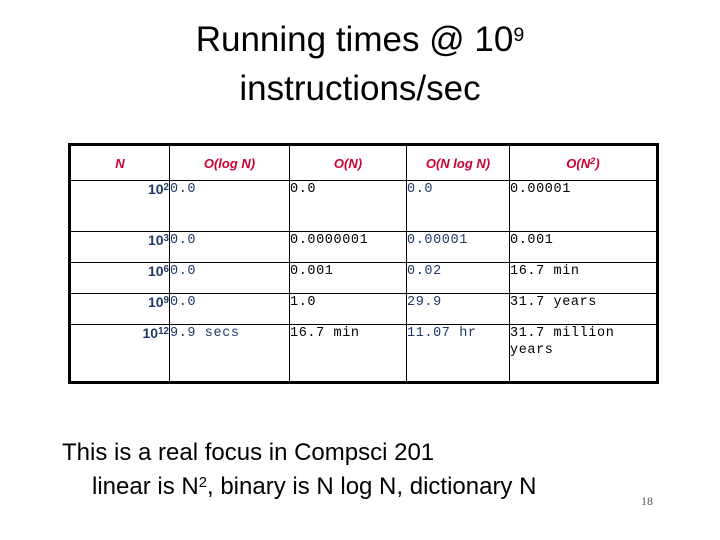  What do you see at coordinates (583, 206) in the screenshot?
I see `cell-n-squared: 0.00001` at bounding box center [583, 206].